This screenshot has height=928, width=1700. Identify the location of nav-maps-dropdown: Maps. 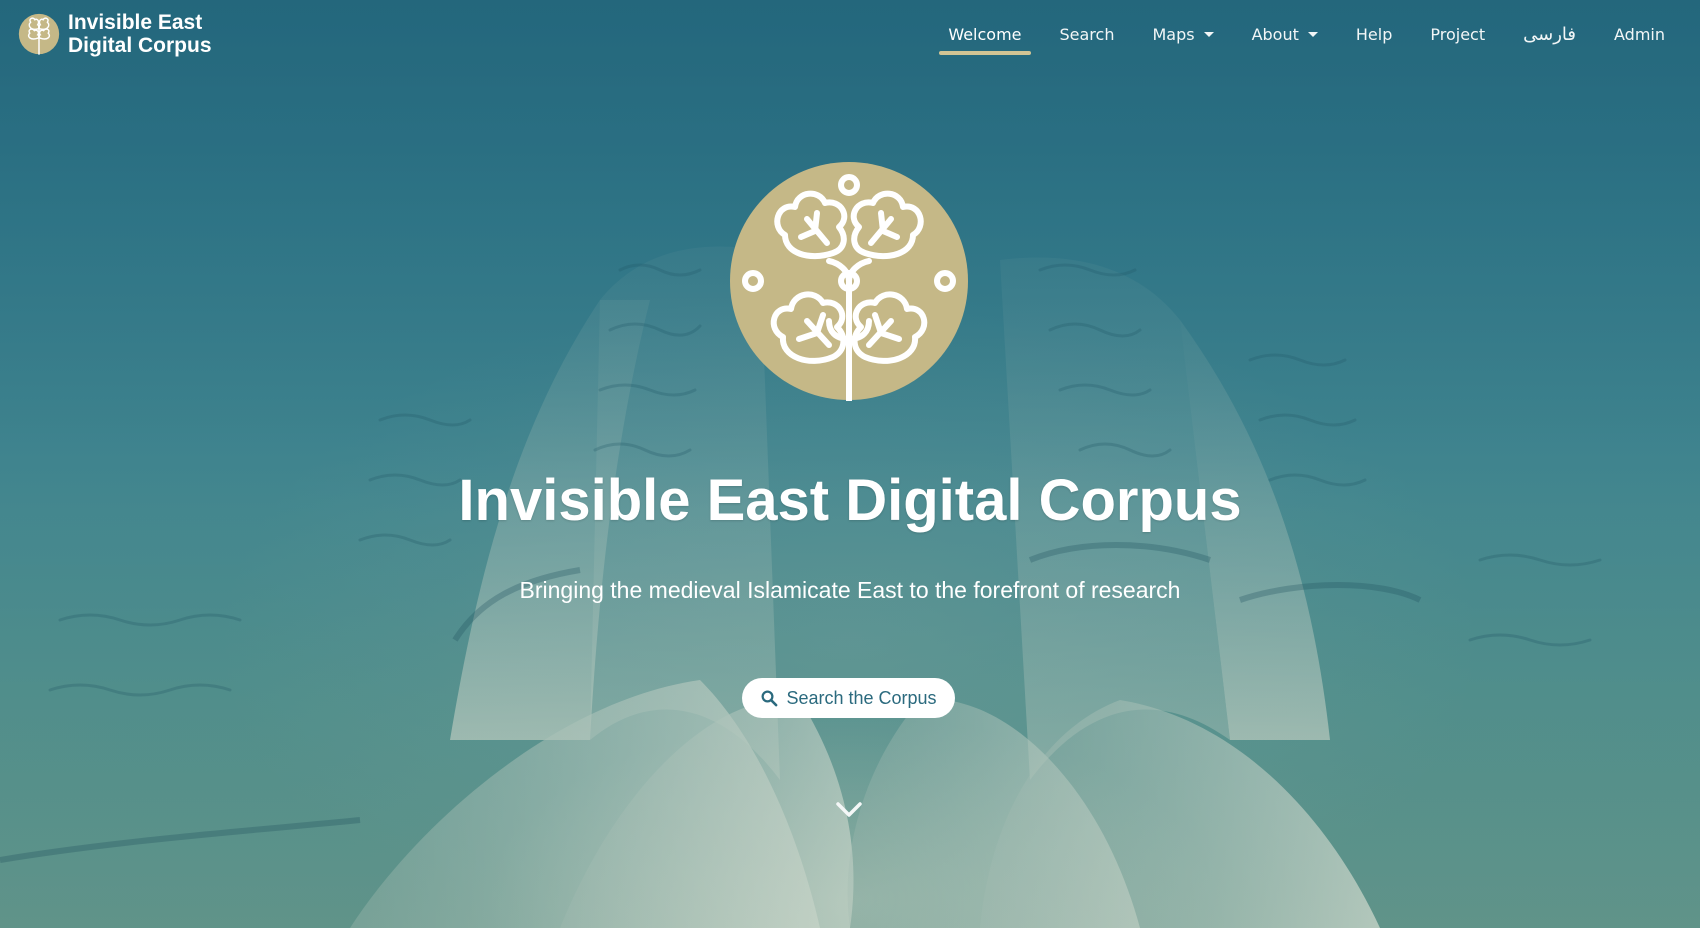
(1182, 34).